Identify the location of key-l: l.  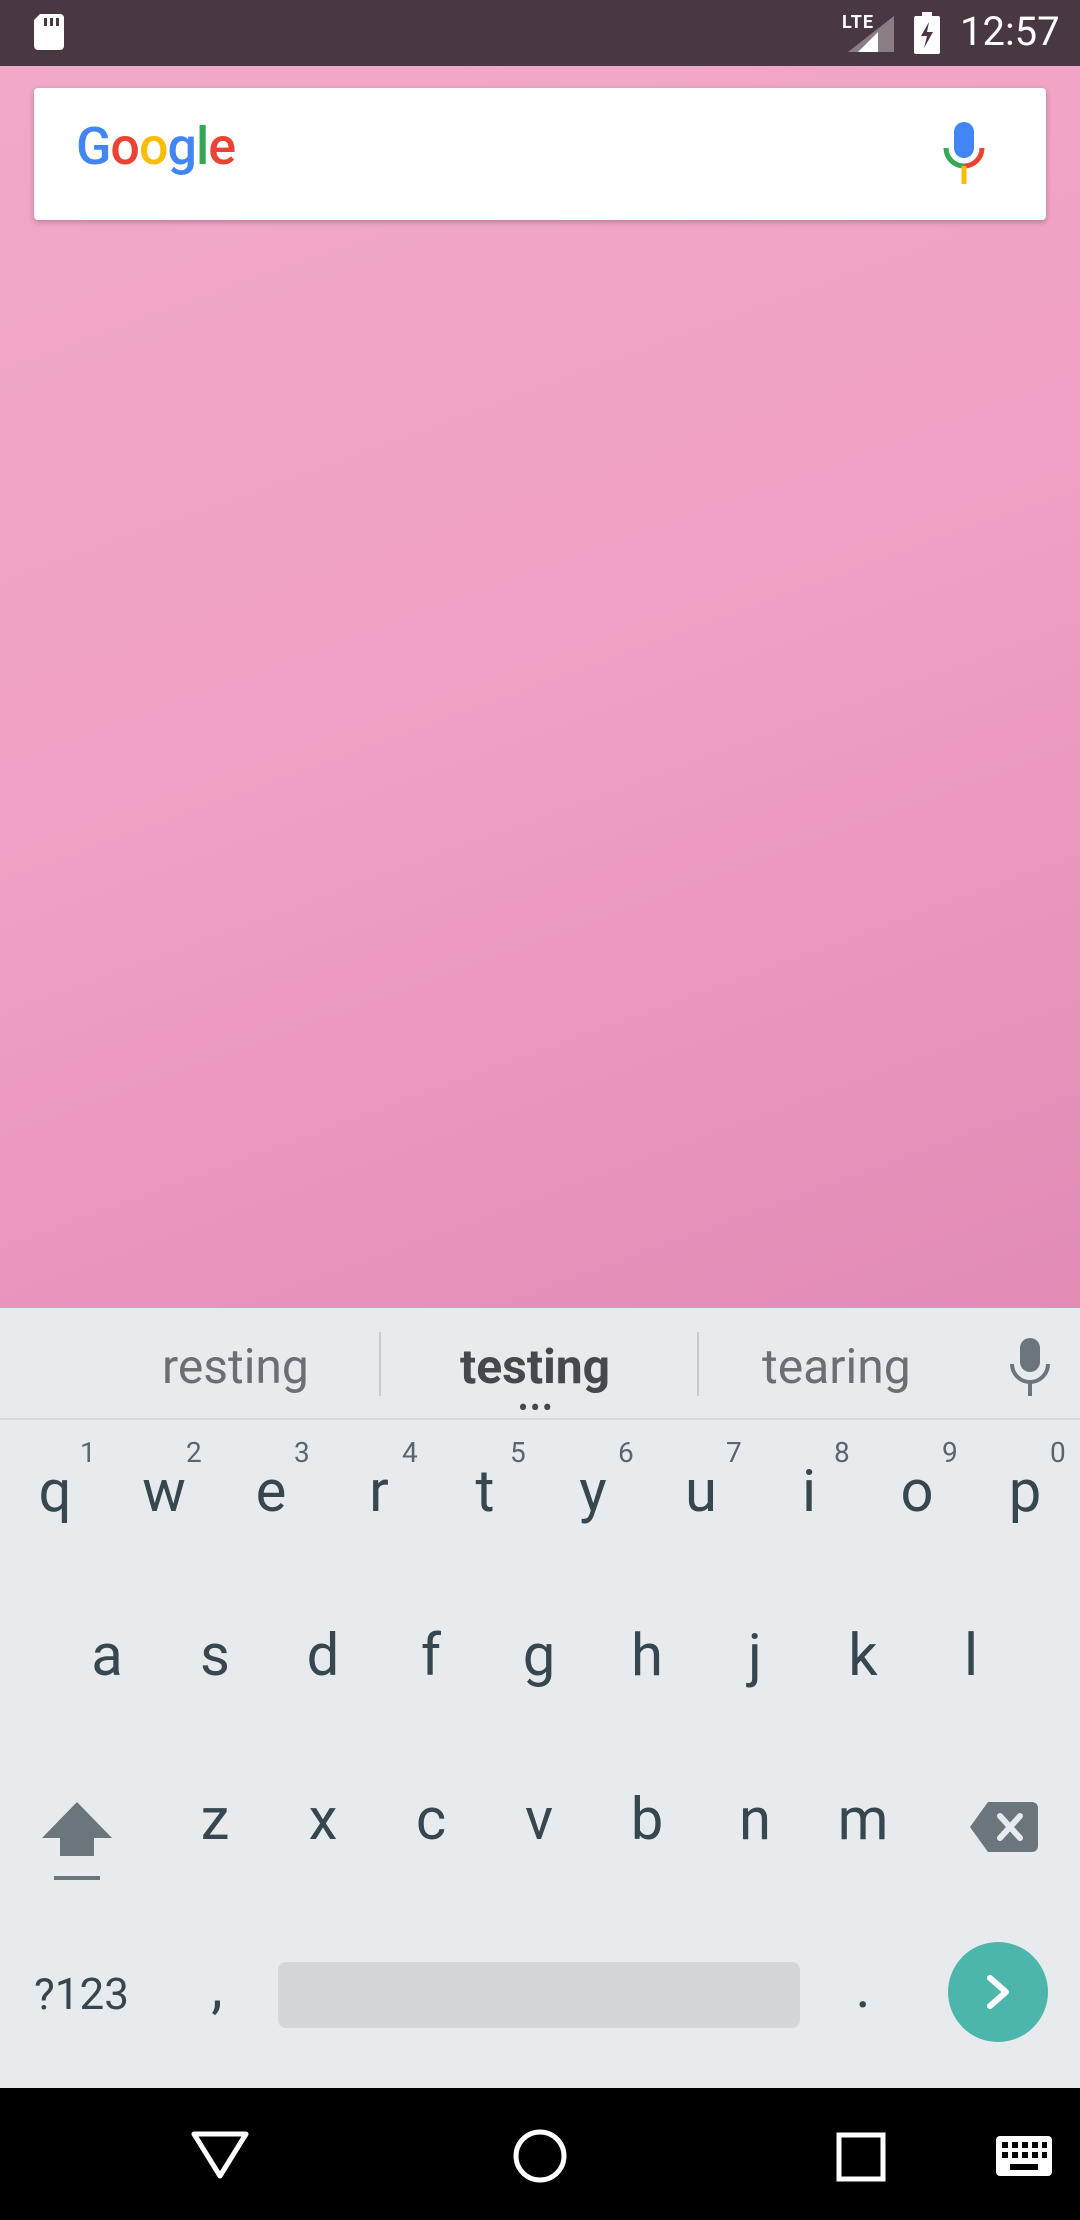
(971, 1656).